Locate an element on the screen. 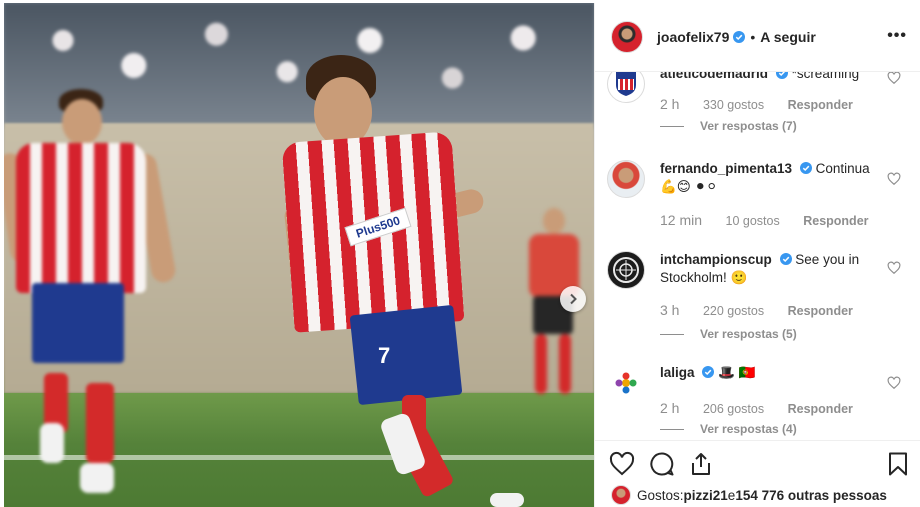  bookmark-icon is located at coordinates (898, 464).